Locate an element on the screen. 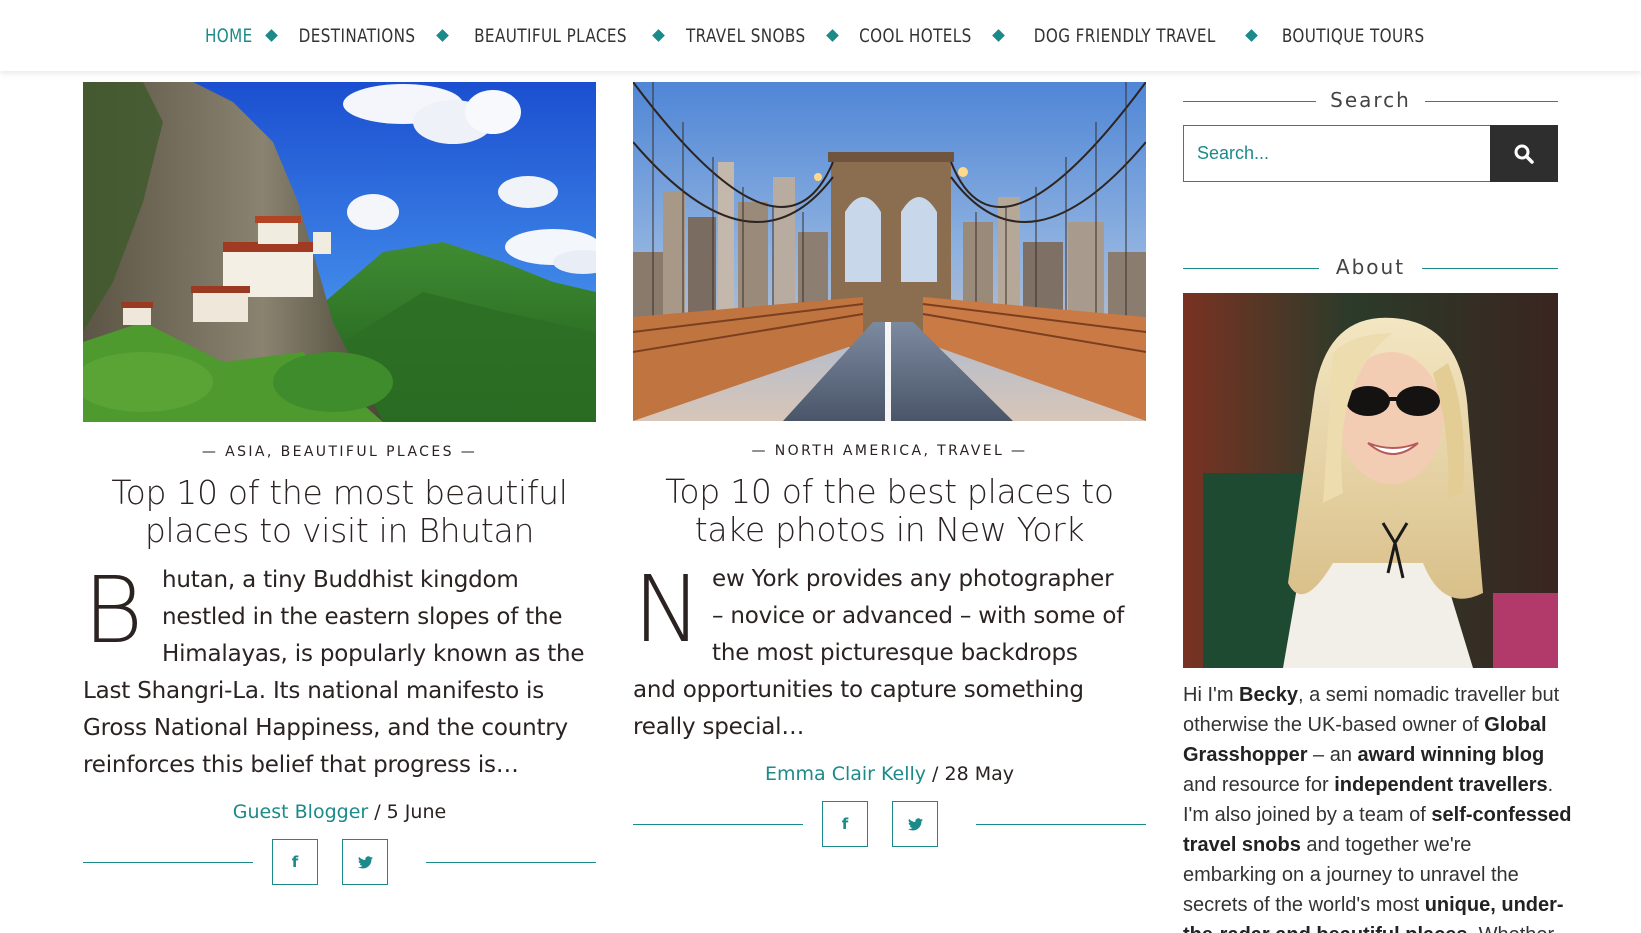 The height and width of the screenshot is (933, 1641). nav-link-cool-hotels: COOL HOTELS is located at coordinates (915, 36).